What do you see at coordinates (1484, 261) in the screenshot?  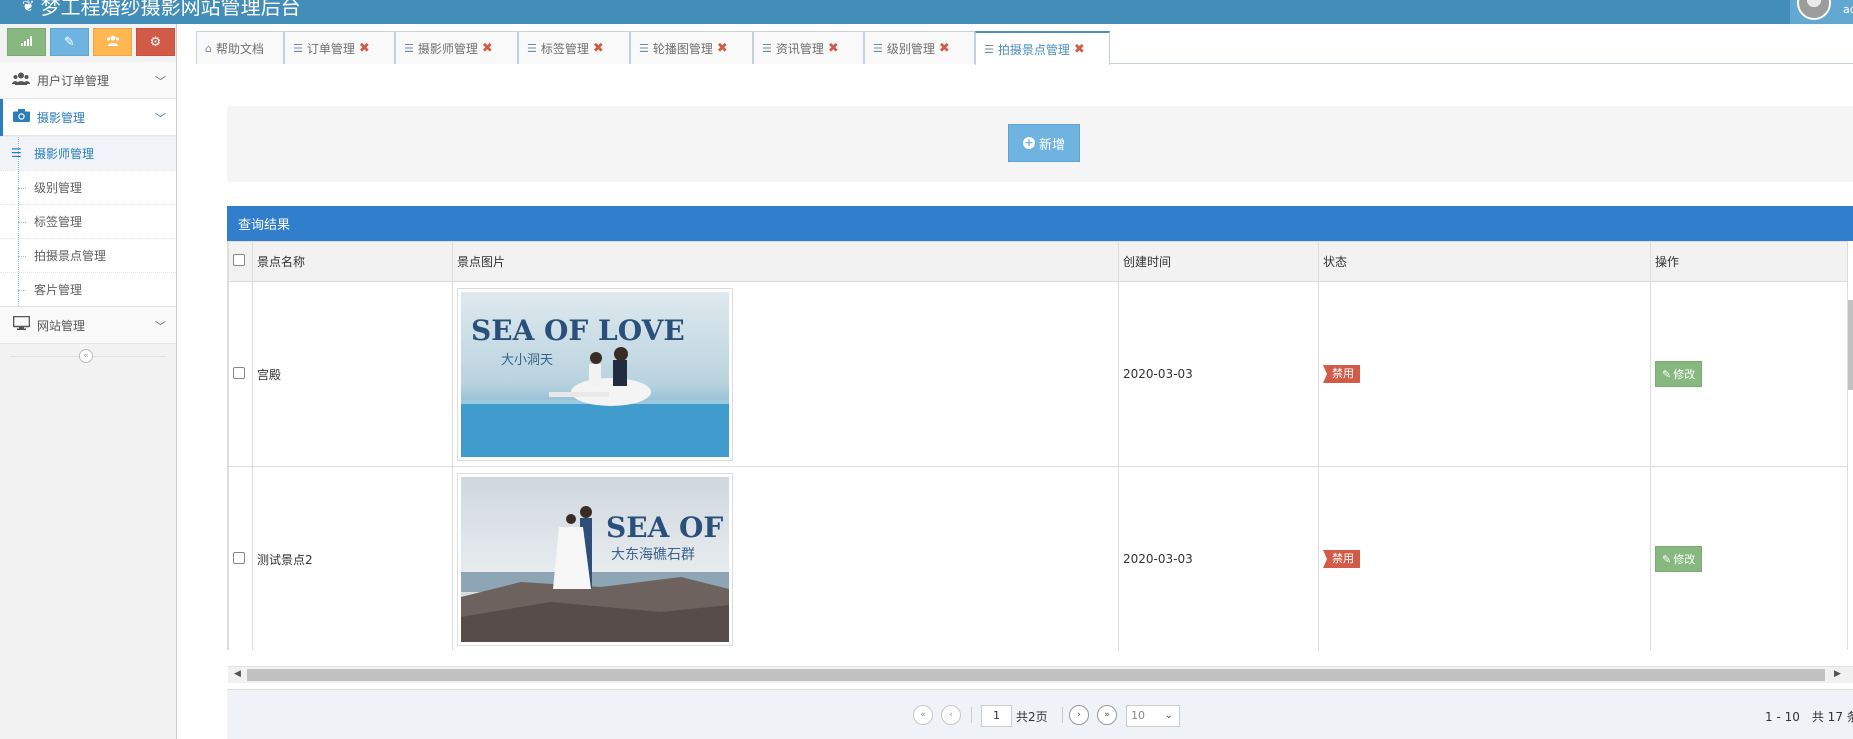 I see `column-header: 状态` at bounding box center [1484, 261].